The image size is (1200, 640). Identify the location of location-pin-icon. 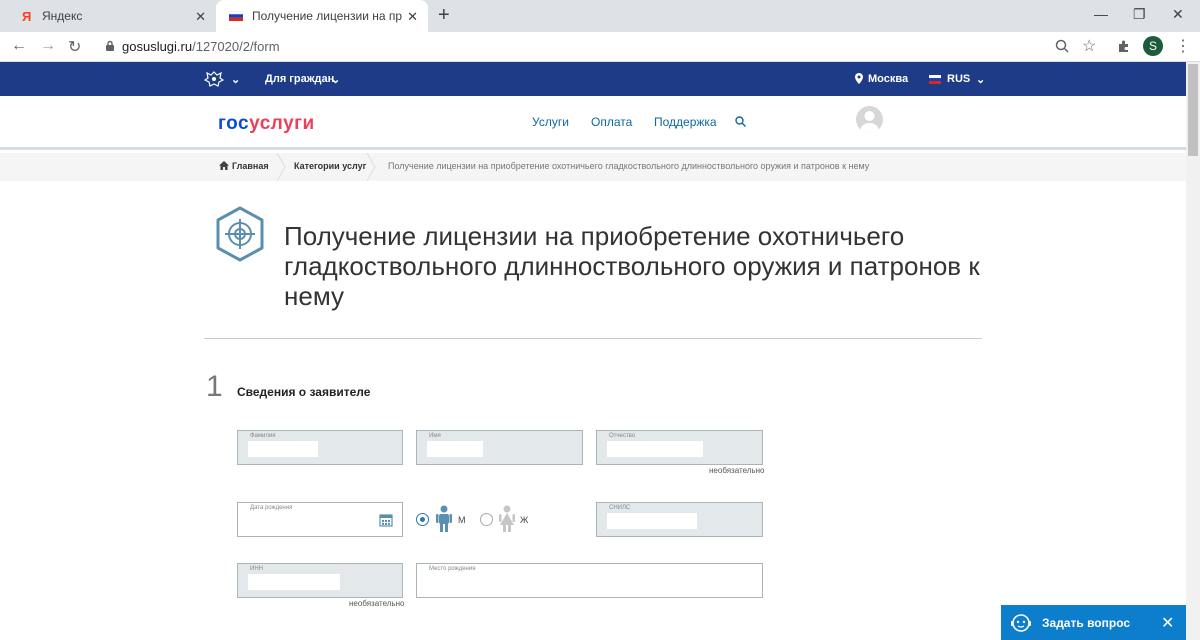
(859, 78).